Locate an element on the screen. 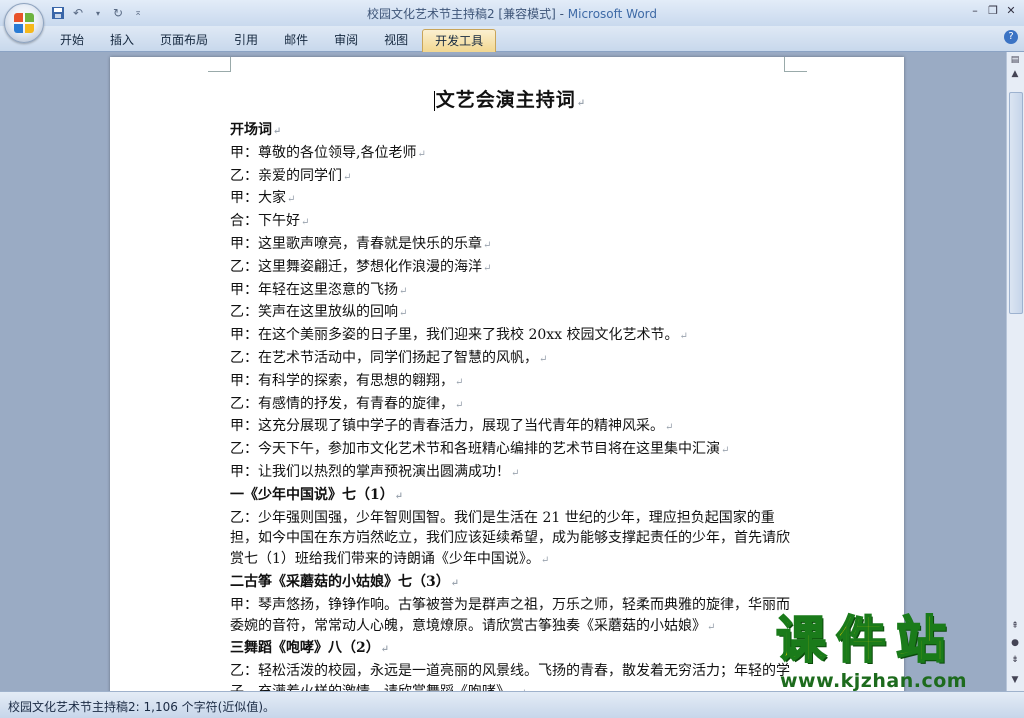  paragraph-text: 甲：有科学的探索，有思想的翱翔， is located at coordinates (342, 380).